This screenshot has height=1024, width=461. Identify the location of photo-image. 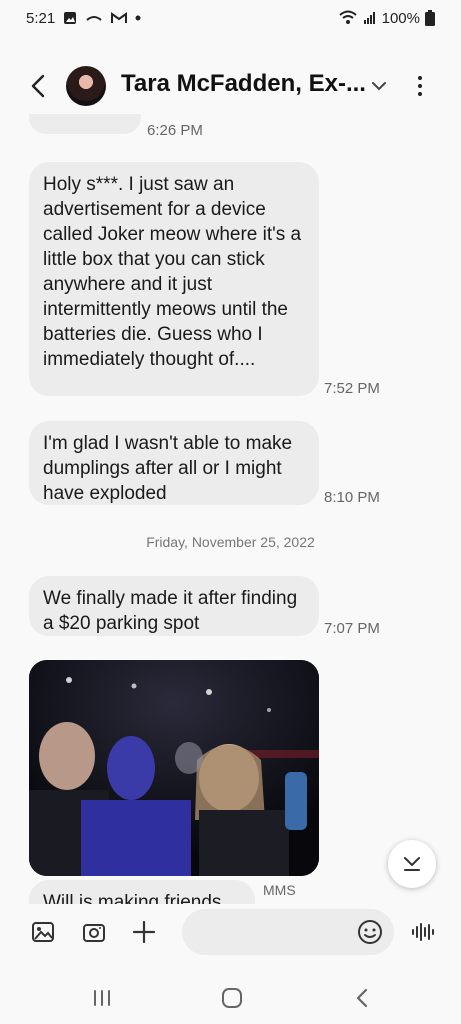
(174, 768).